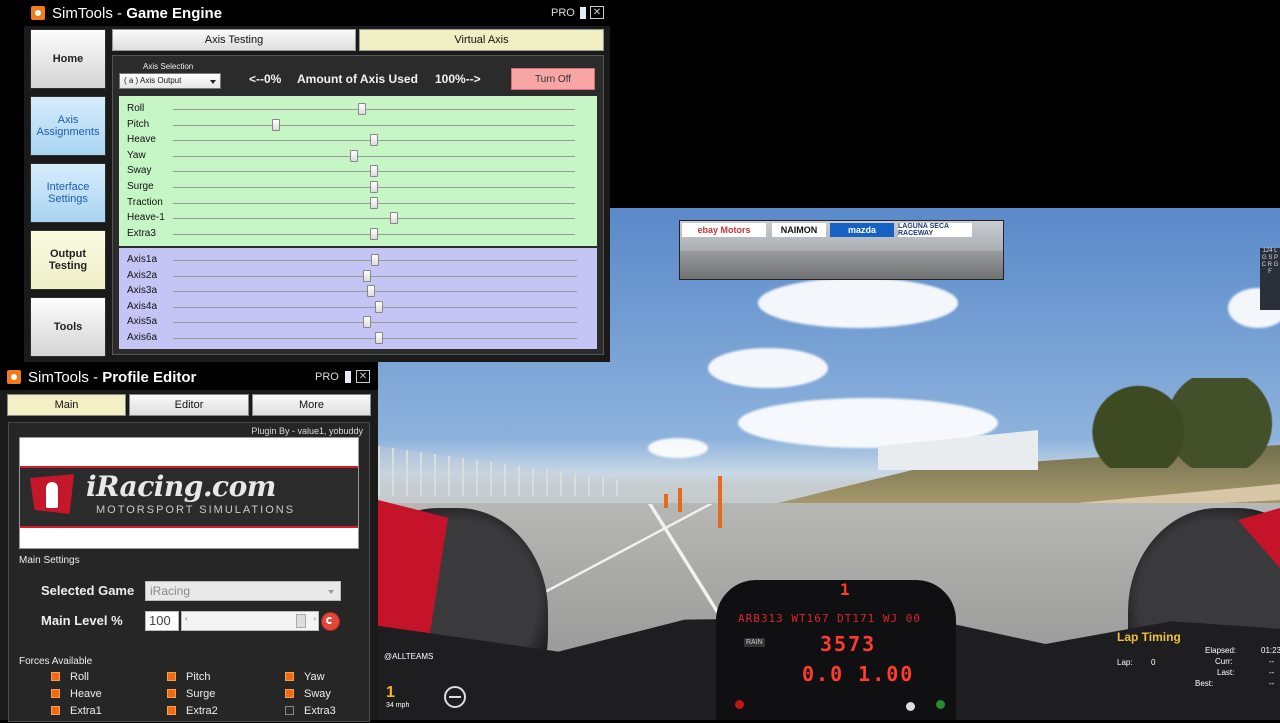  What do you see at coordinates (136, 108) in the screenshot?
I see `axis-label: Roll` at bounding box center [136, 108].